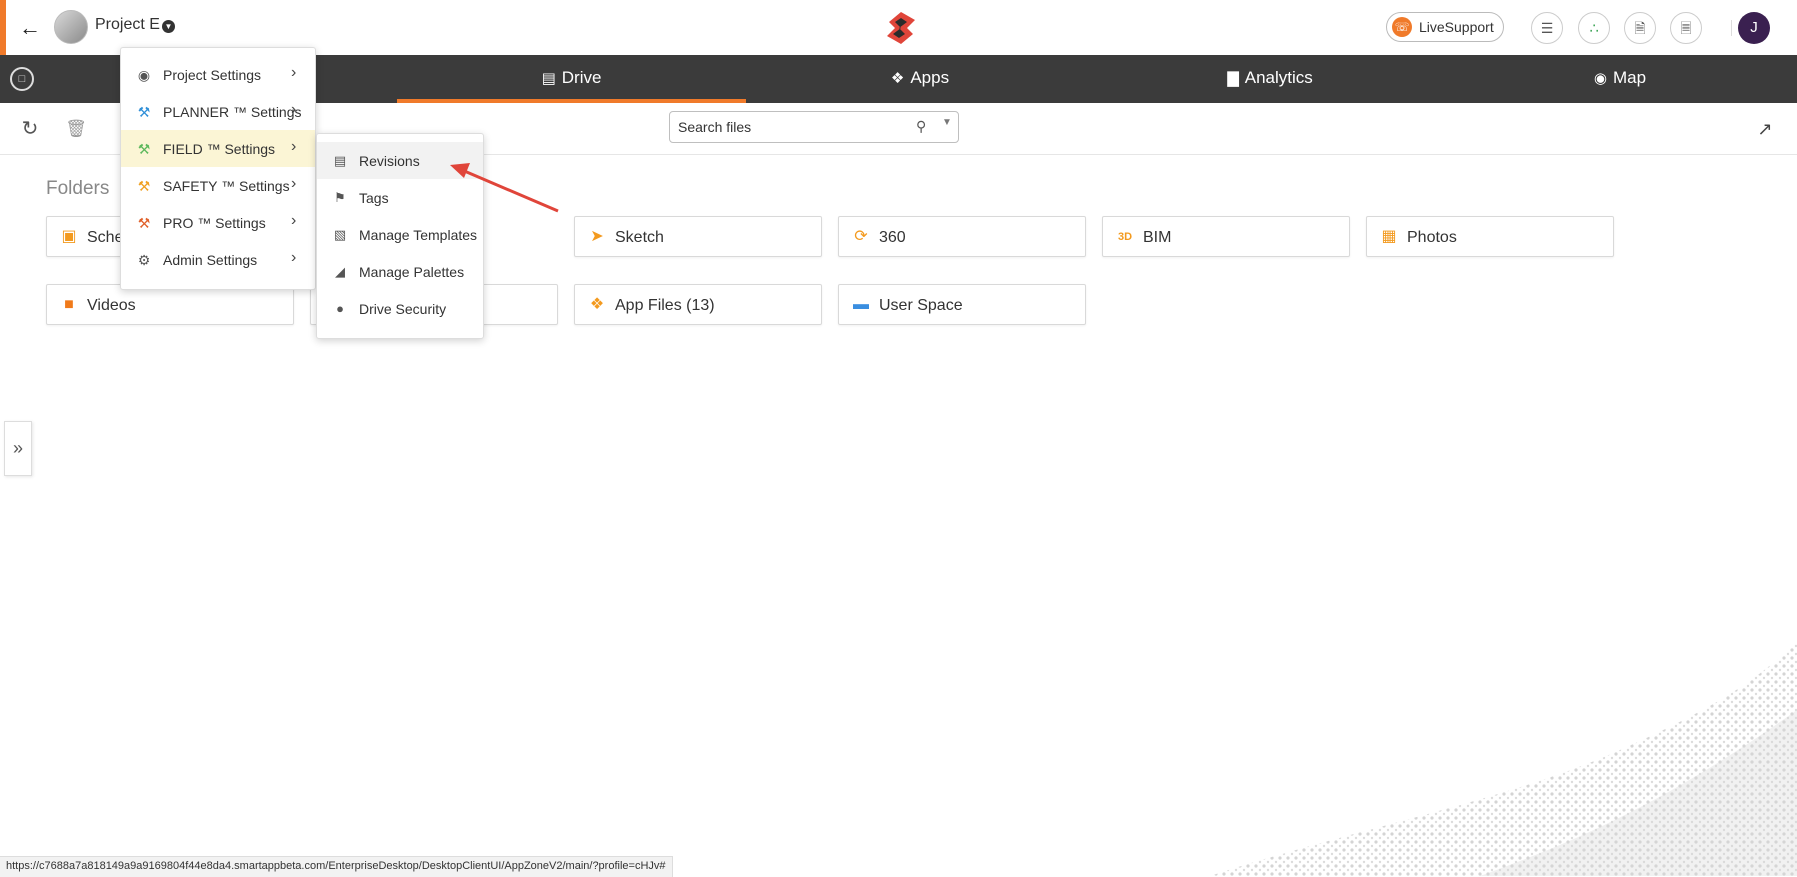 The height and width of the screenshot is (877, 1797). Describe the element at coordinates (1157, 237) in the screenshot. I see `folder-label: BIM` at that location.